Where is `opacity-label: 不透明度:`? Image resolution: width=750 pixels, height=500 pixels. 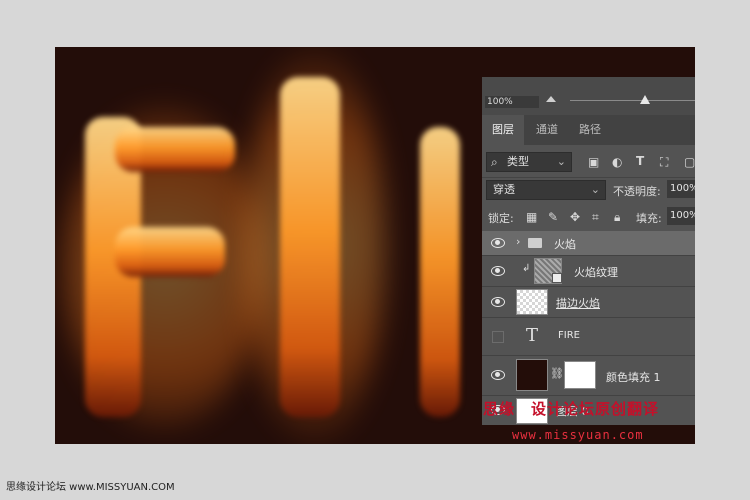
opacity-label: 不透明度: is located at coordinates (637, 191).